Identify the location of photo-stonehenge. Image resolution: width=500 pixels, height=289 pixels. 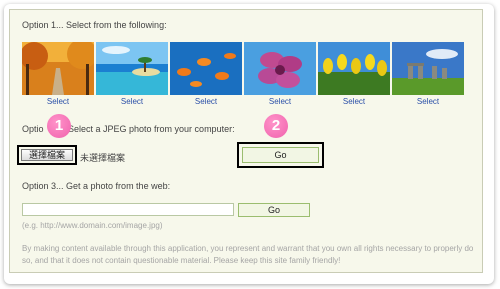
(428, 68).